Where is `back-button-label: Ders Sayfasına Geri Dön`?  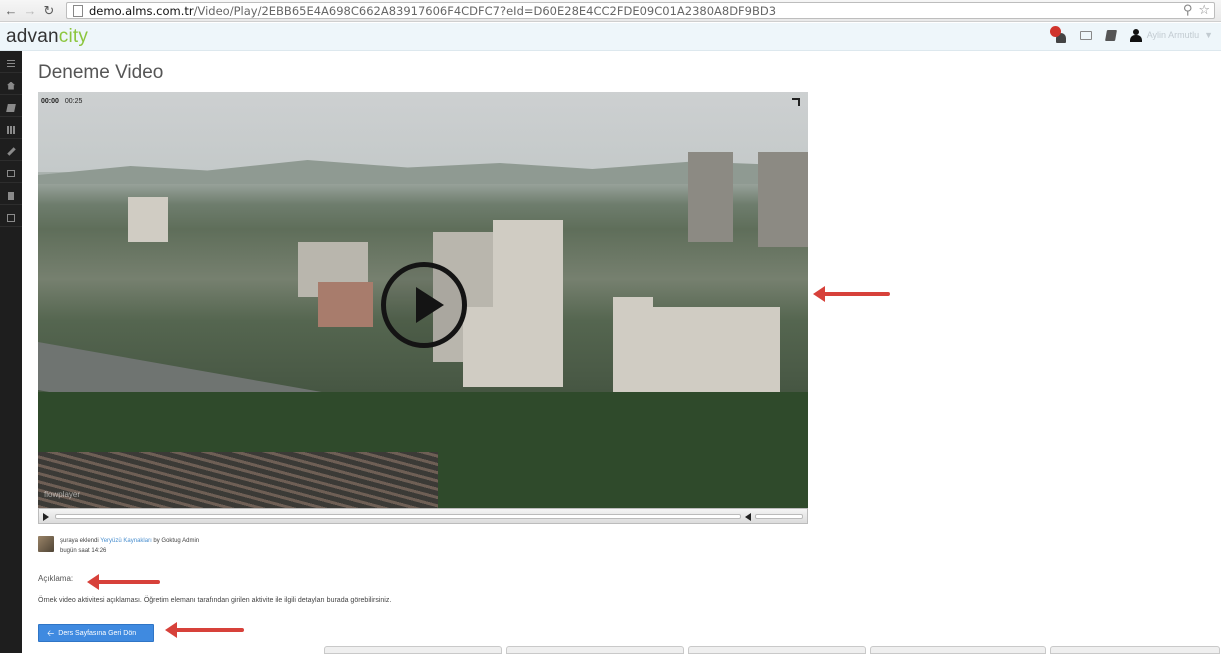
back-button-label: Ders Sayfasına Geri Dön is located at coordinates (97, 633).